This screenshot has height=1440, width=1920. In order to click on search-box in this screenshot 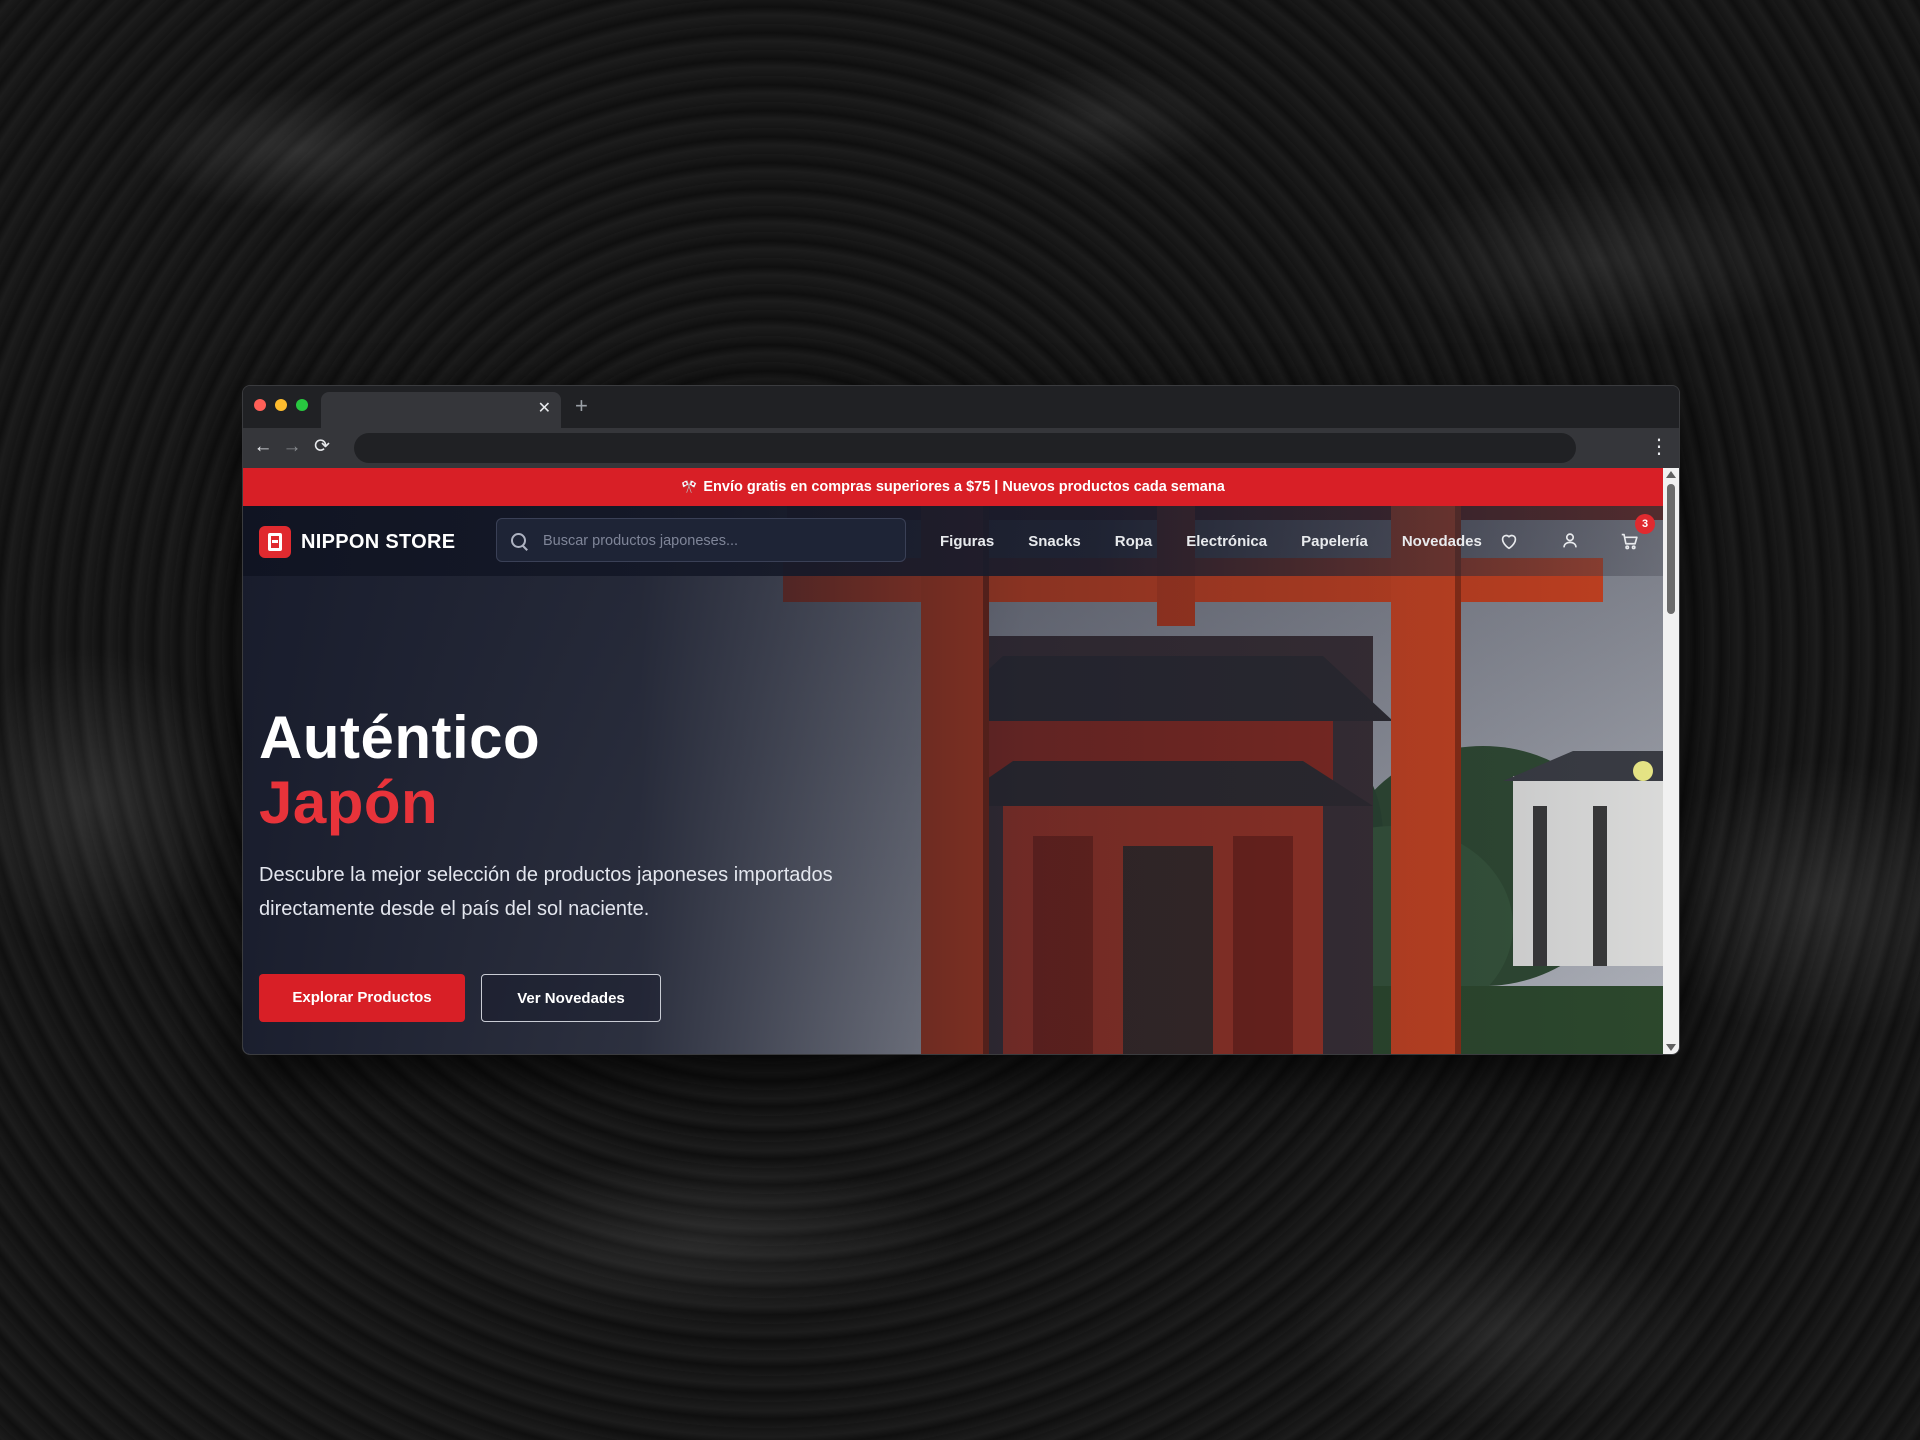, I will do `click(701, 540)`.